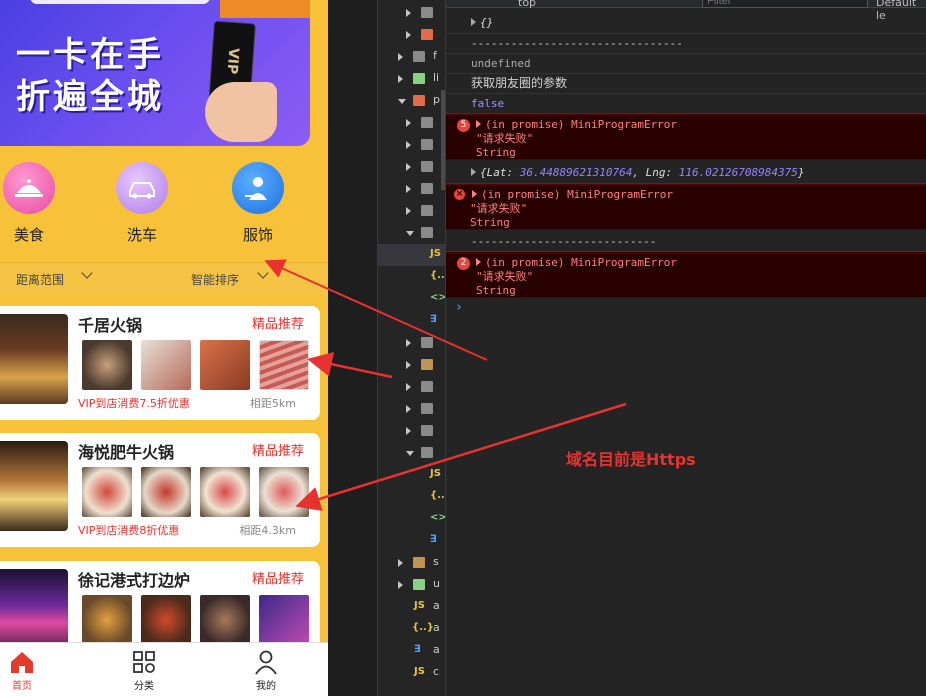 The width and height of the screenshot is (926, 696). What do you see at coordinates (487, 22) in the screenshot?
I see `console-object: {}` at bounding box center [487, 22].